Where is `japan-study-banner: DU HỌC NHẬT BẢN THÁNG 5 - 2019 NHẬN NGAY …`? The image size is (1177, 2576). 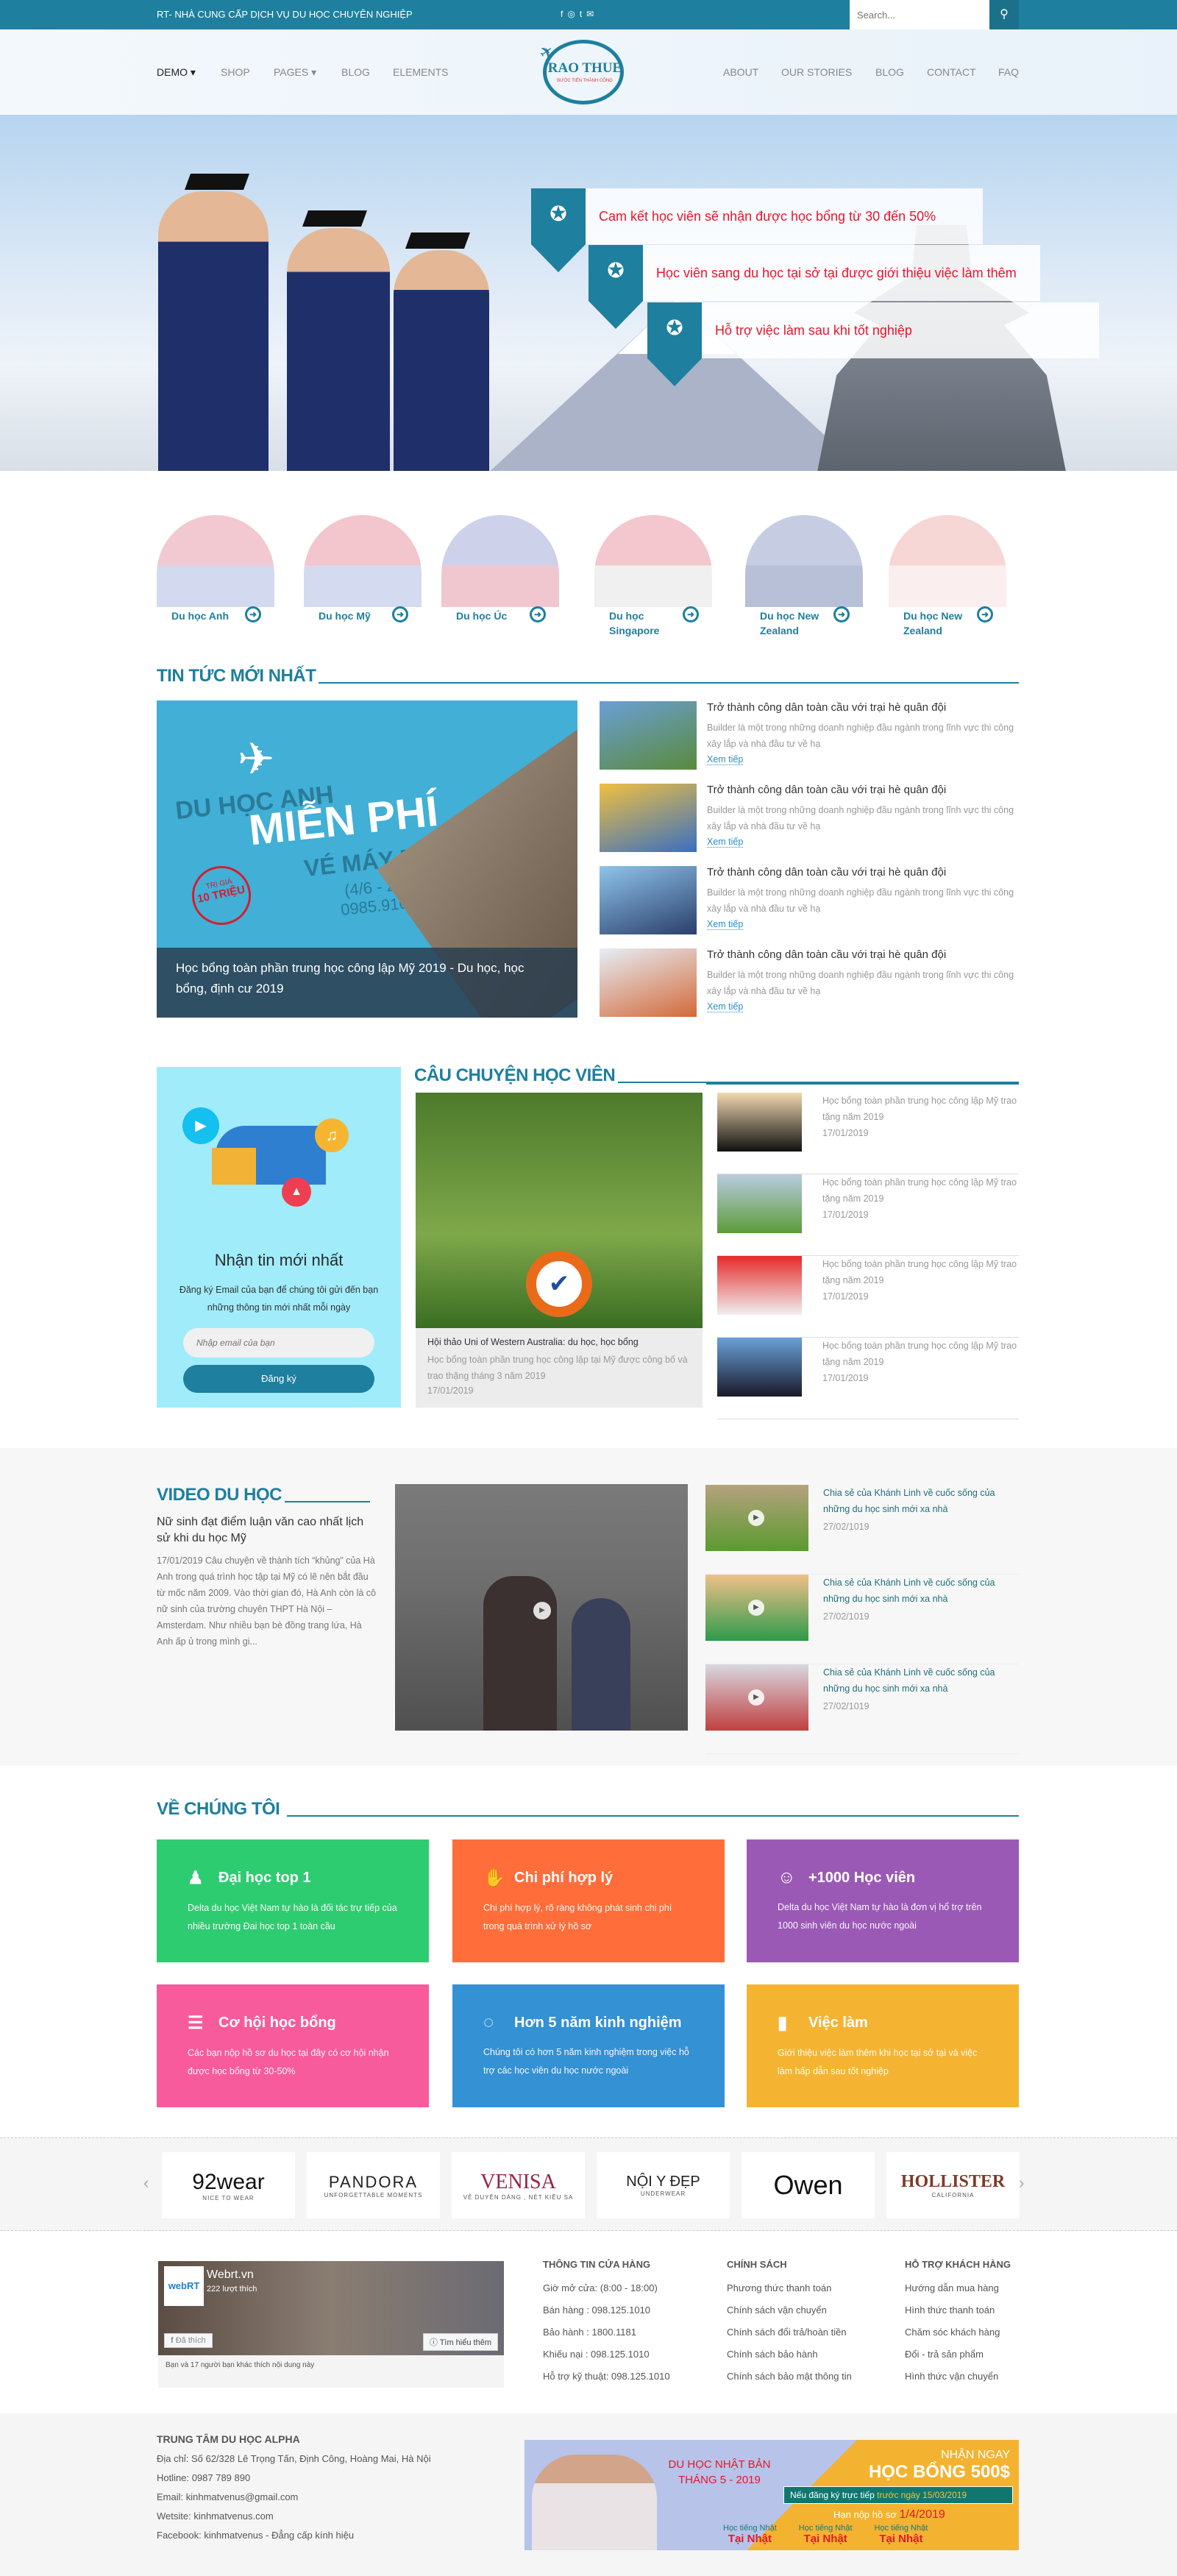
japan-study-banner: DU HỌC NHẬT BẢN THÁNG 5 - 2019 NHẬN NGAY … is located at coordinates (772, 2495).